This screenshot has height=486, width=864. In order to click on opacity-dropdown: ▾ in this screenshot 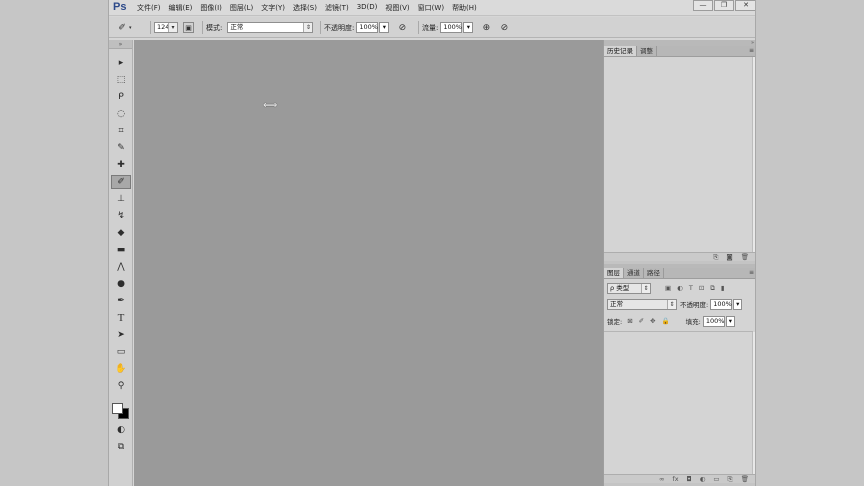, I will do `click(384, 27)`.